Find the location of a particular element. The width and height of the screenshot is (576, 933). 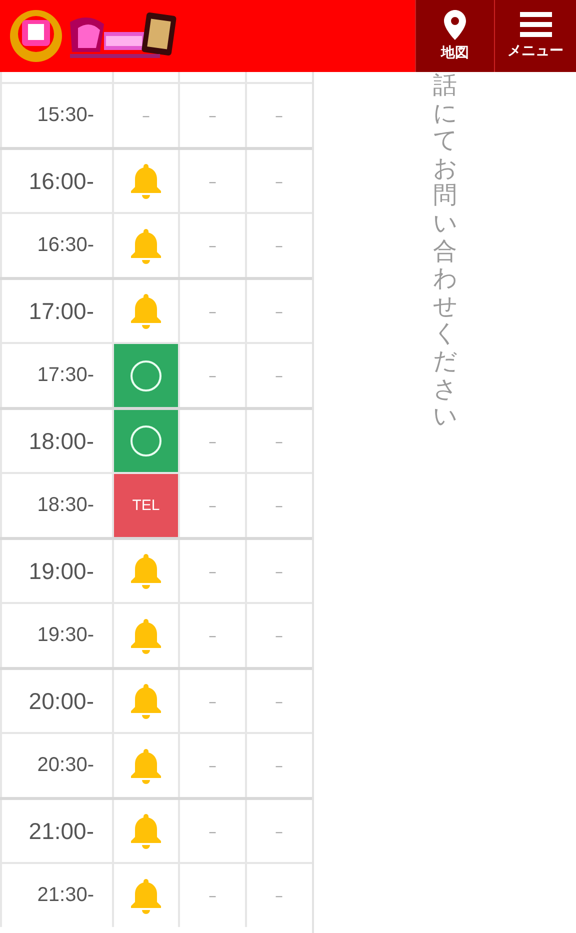

map-button: 地図 is located at coordinates (454, 36).